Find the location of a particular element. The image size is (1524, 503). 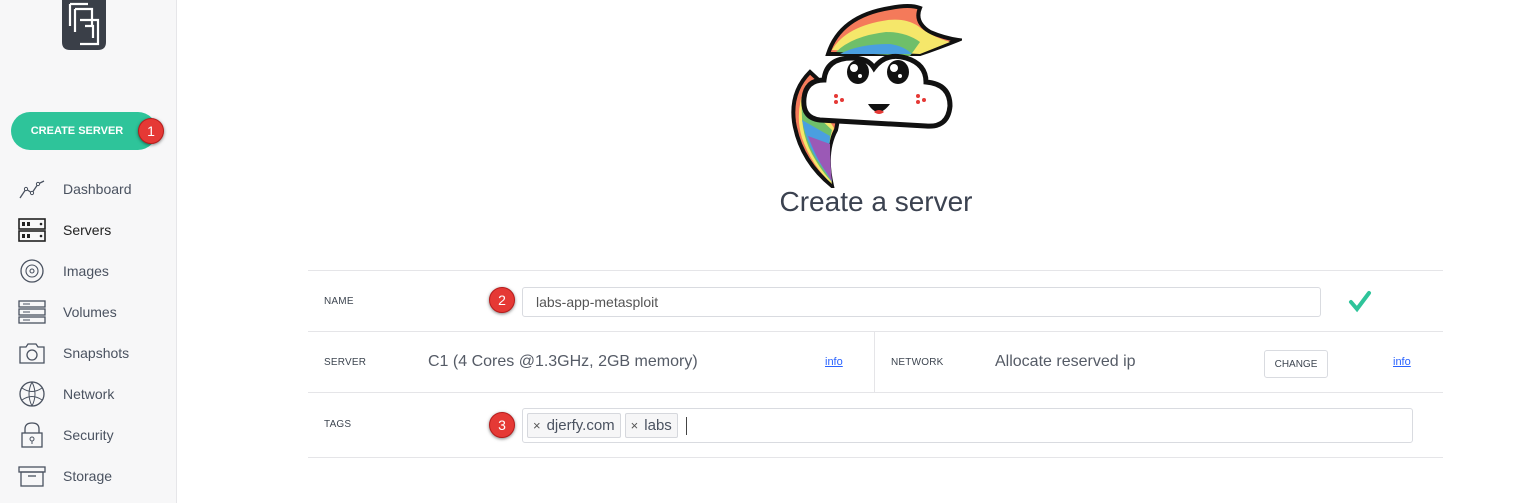

tags-row: TAGS 3 × djerfy.com × labs is located at coordinates (875, 425).